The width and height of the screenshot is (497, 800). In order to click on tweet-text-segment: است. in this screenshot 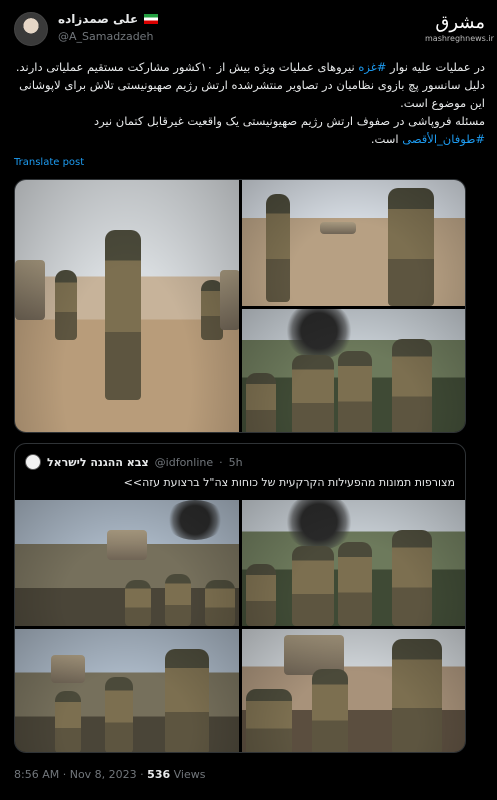, I will do `click(386, 139)`.